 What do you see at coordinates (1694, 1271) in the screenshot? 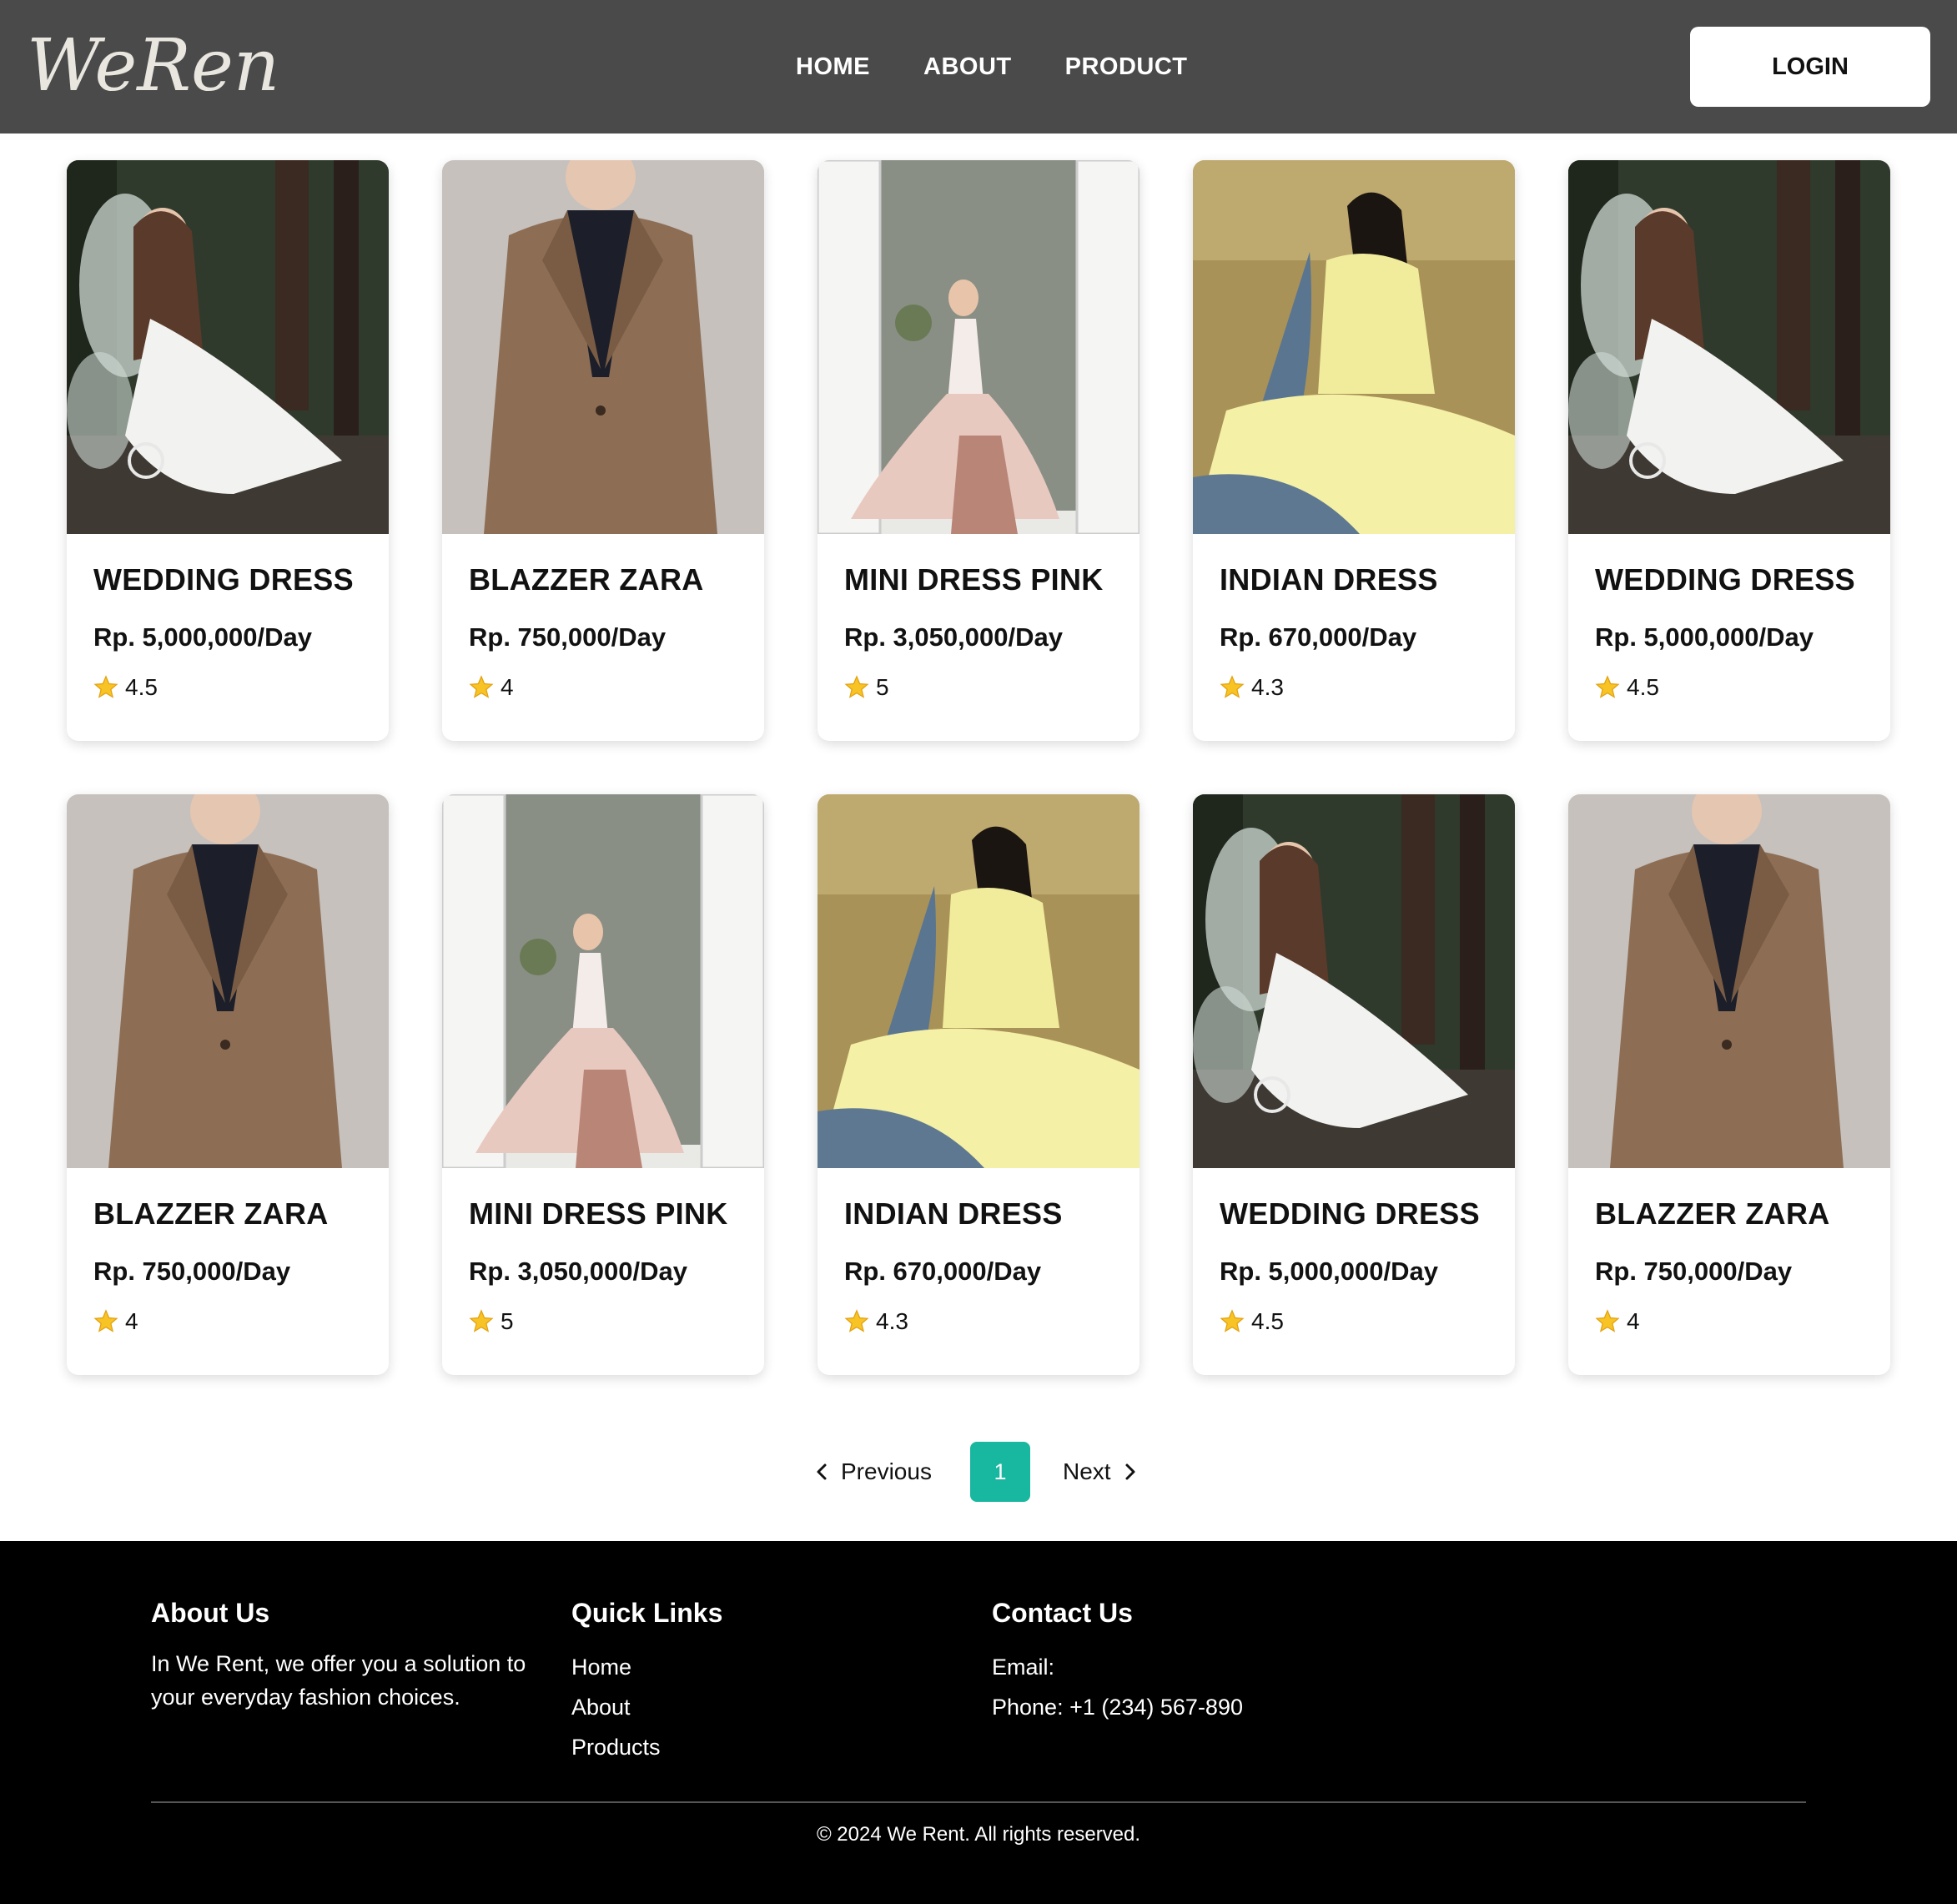
I see `product-price: Rp. 750,000/Day` at bounding box center [1694, 1271].